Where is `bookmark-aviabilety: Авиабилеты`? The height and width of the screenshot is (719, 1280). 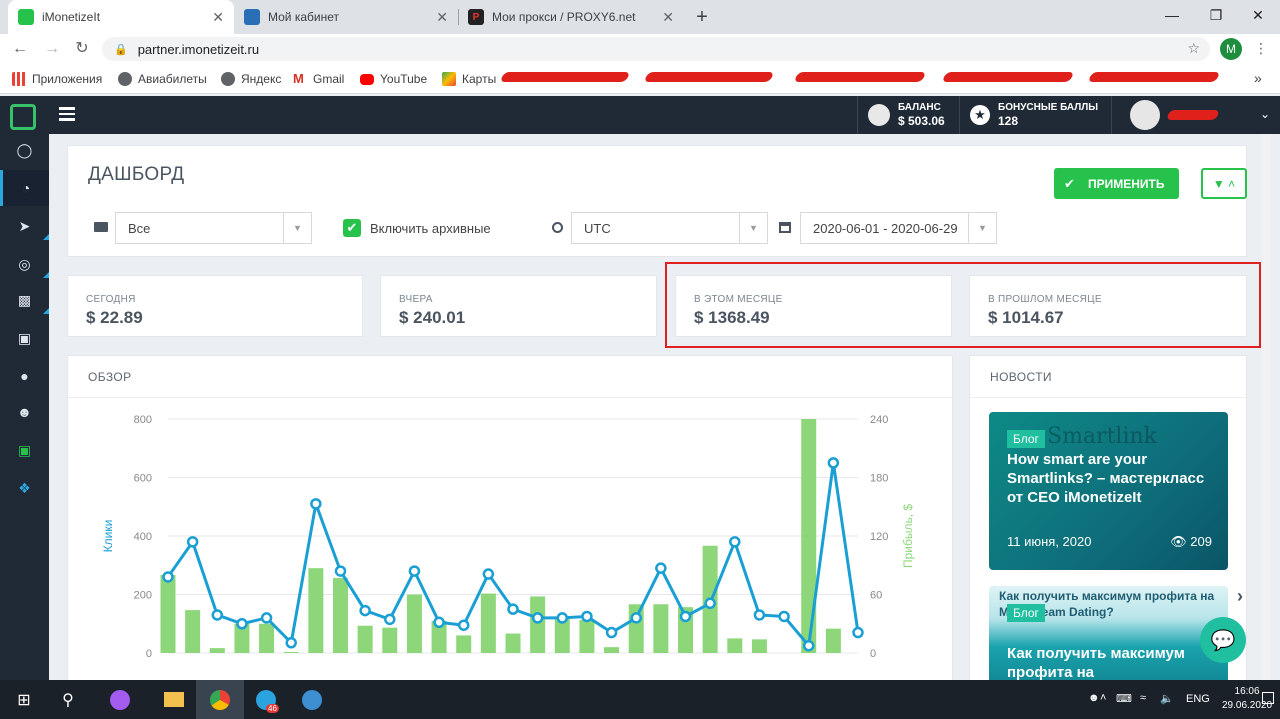
bookmark-aviabilety: Авиабилеты is located at coordinates (162, 79).